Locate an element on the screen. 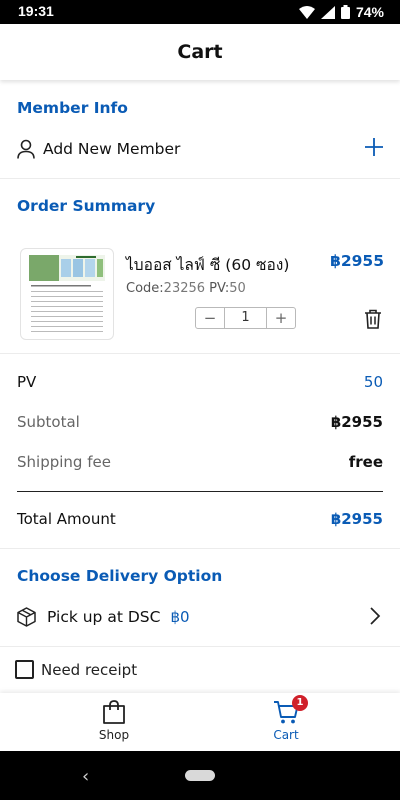 The width and height of the screenshot is (400, 800). need-receipt-checkbox is located at coordinates (24, 669).